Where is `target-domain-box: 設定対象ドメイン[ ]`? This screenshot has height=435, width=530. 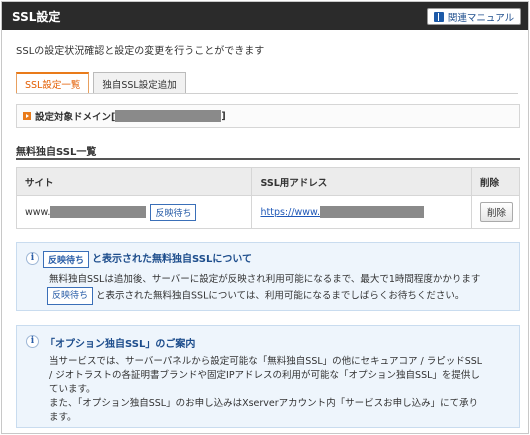 target-domain-box: 設定対象ドメイン[ ] is located at coordinates (268, 116).